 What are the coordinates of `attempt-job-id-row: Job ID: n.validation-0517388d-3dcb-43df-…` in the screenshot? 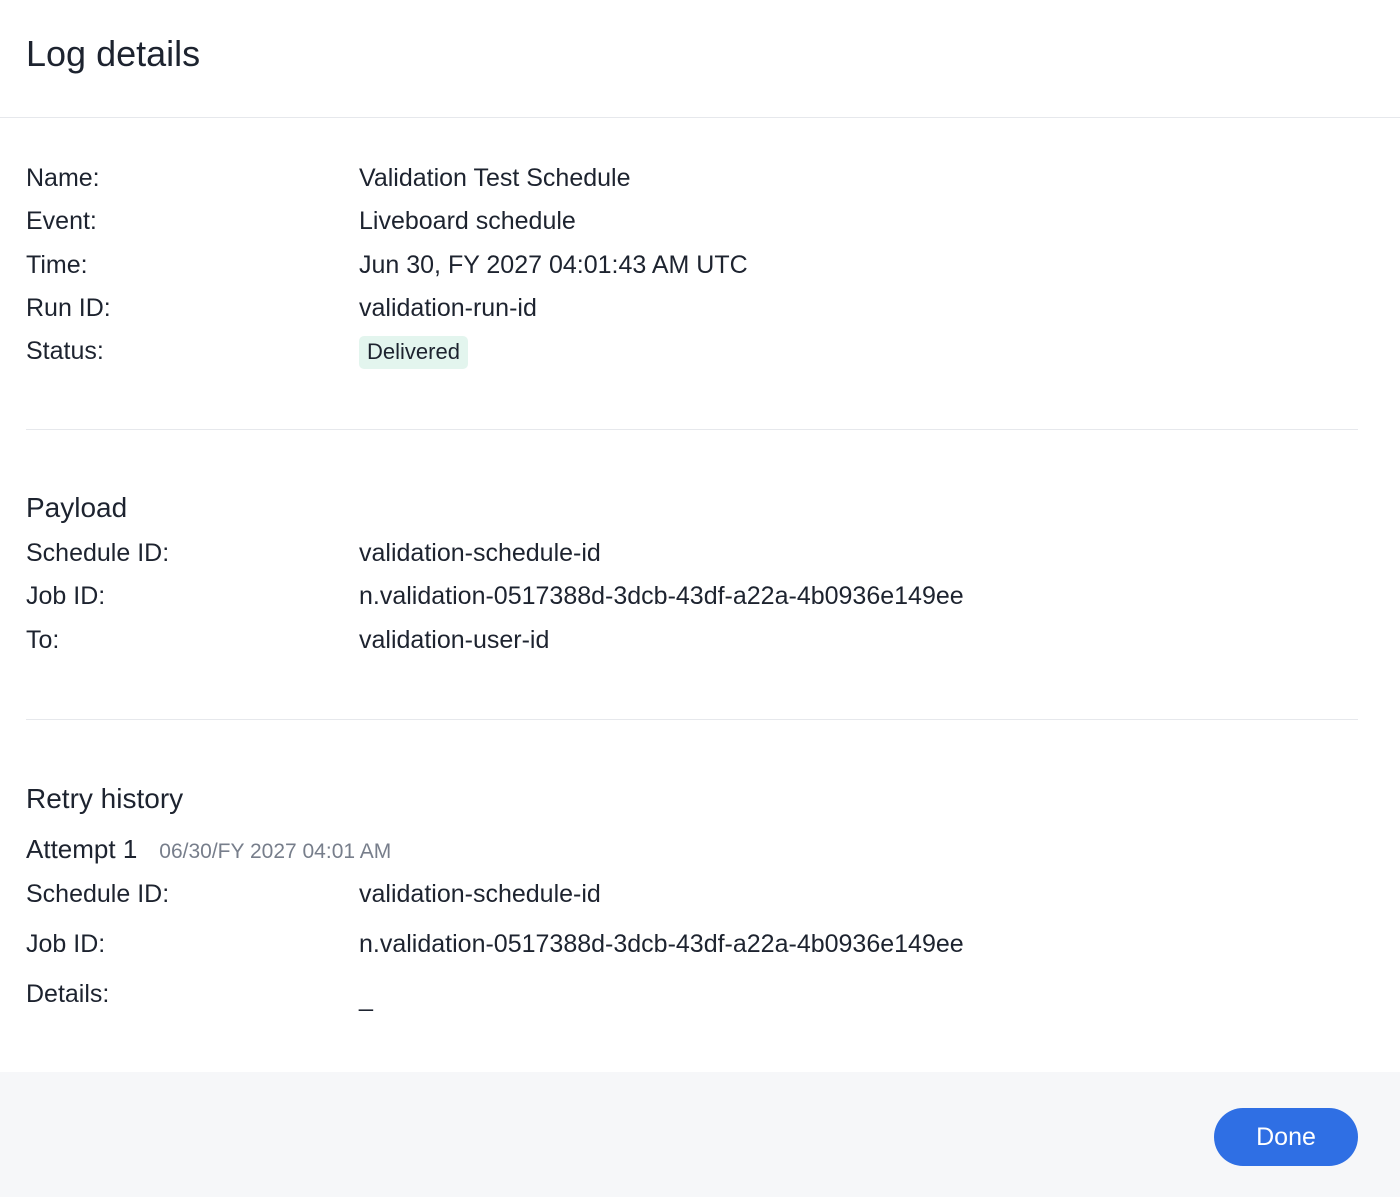 It's located at (692, 954).